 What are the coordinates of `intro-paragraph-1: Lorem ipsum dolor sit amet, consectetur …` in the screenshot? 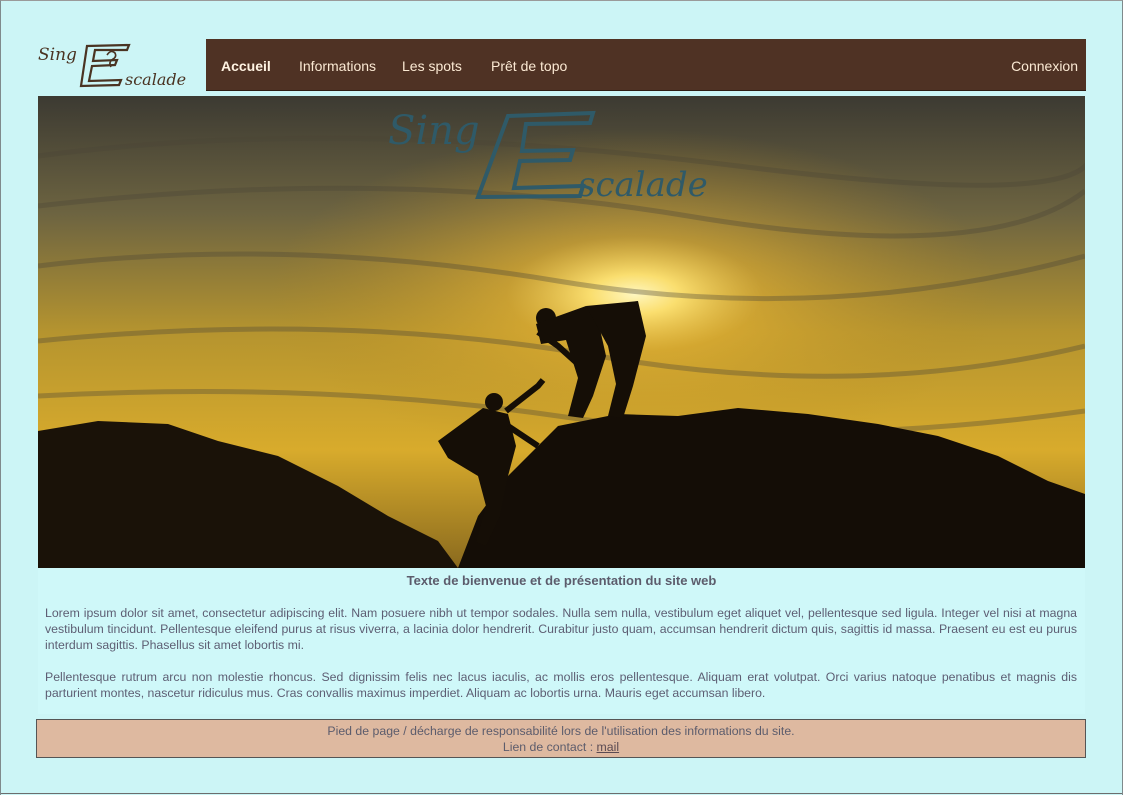 It's located at (561, 629).